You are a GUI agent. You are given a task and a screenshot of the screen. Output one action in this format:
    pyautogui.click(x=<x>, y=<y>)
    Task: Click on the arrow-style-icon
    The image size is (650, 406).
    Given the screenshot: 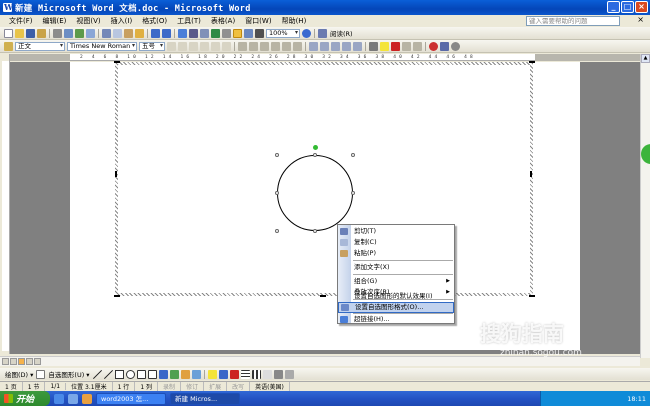 What is the action you would take?
    pyautogui.click(x=267, y=374)
    